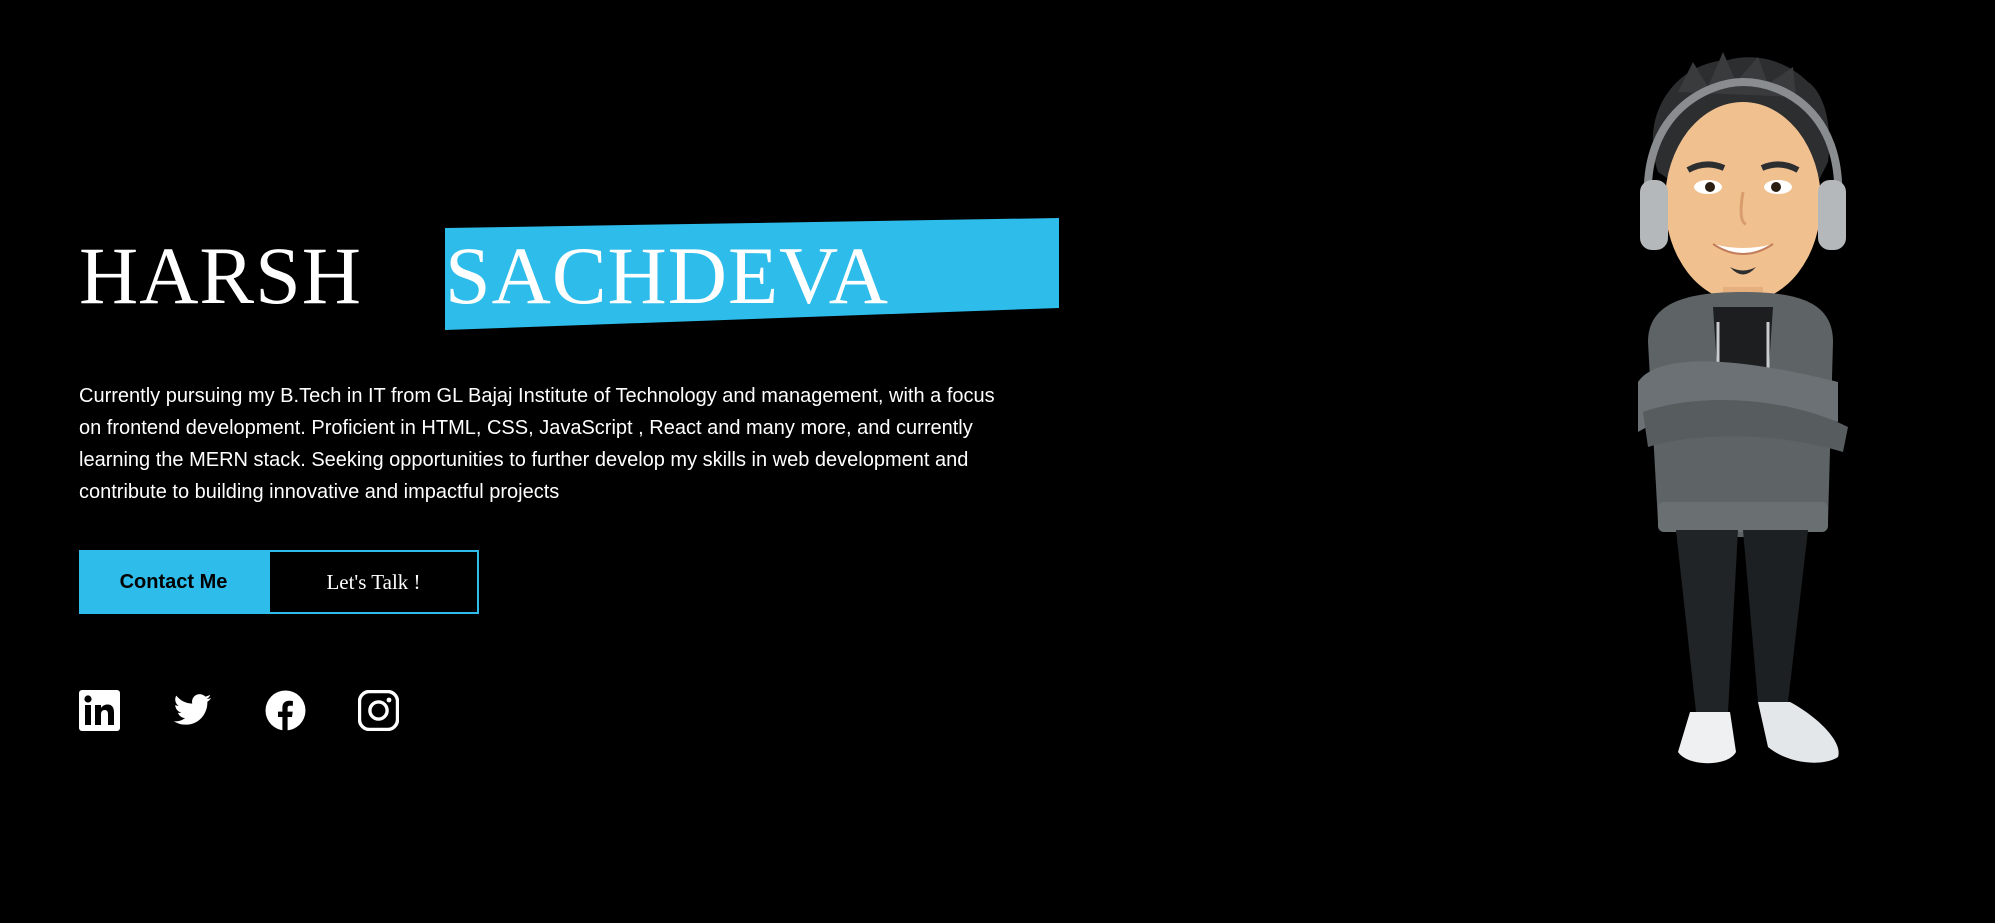 The image size is (1995, 923). I want to click on last-name: SACHDEVA, so click(667, 275).